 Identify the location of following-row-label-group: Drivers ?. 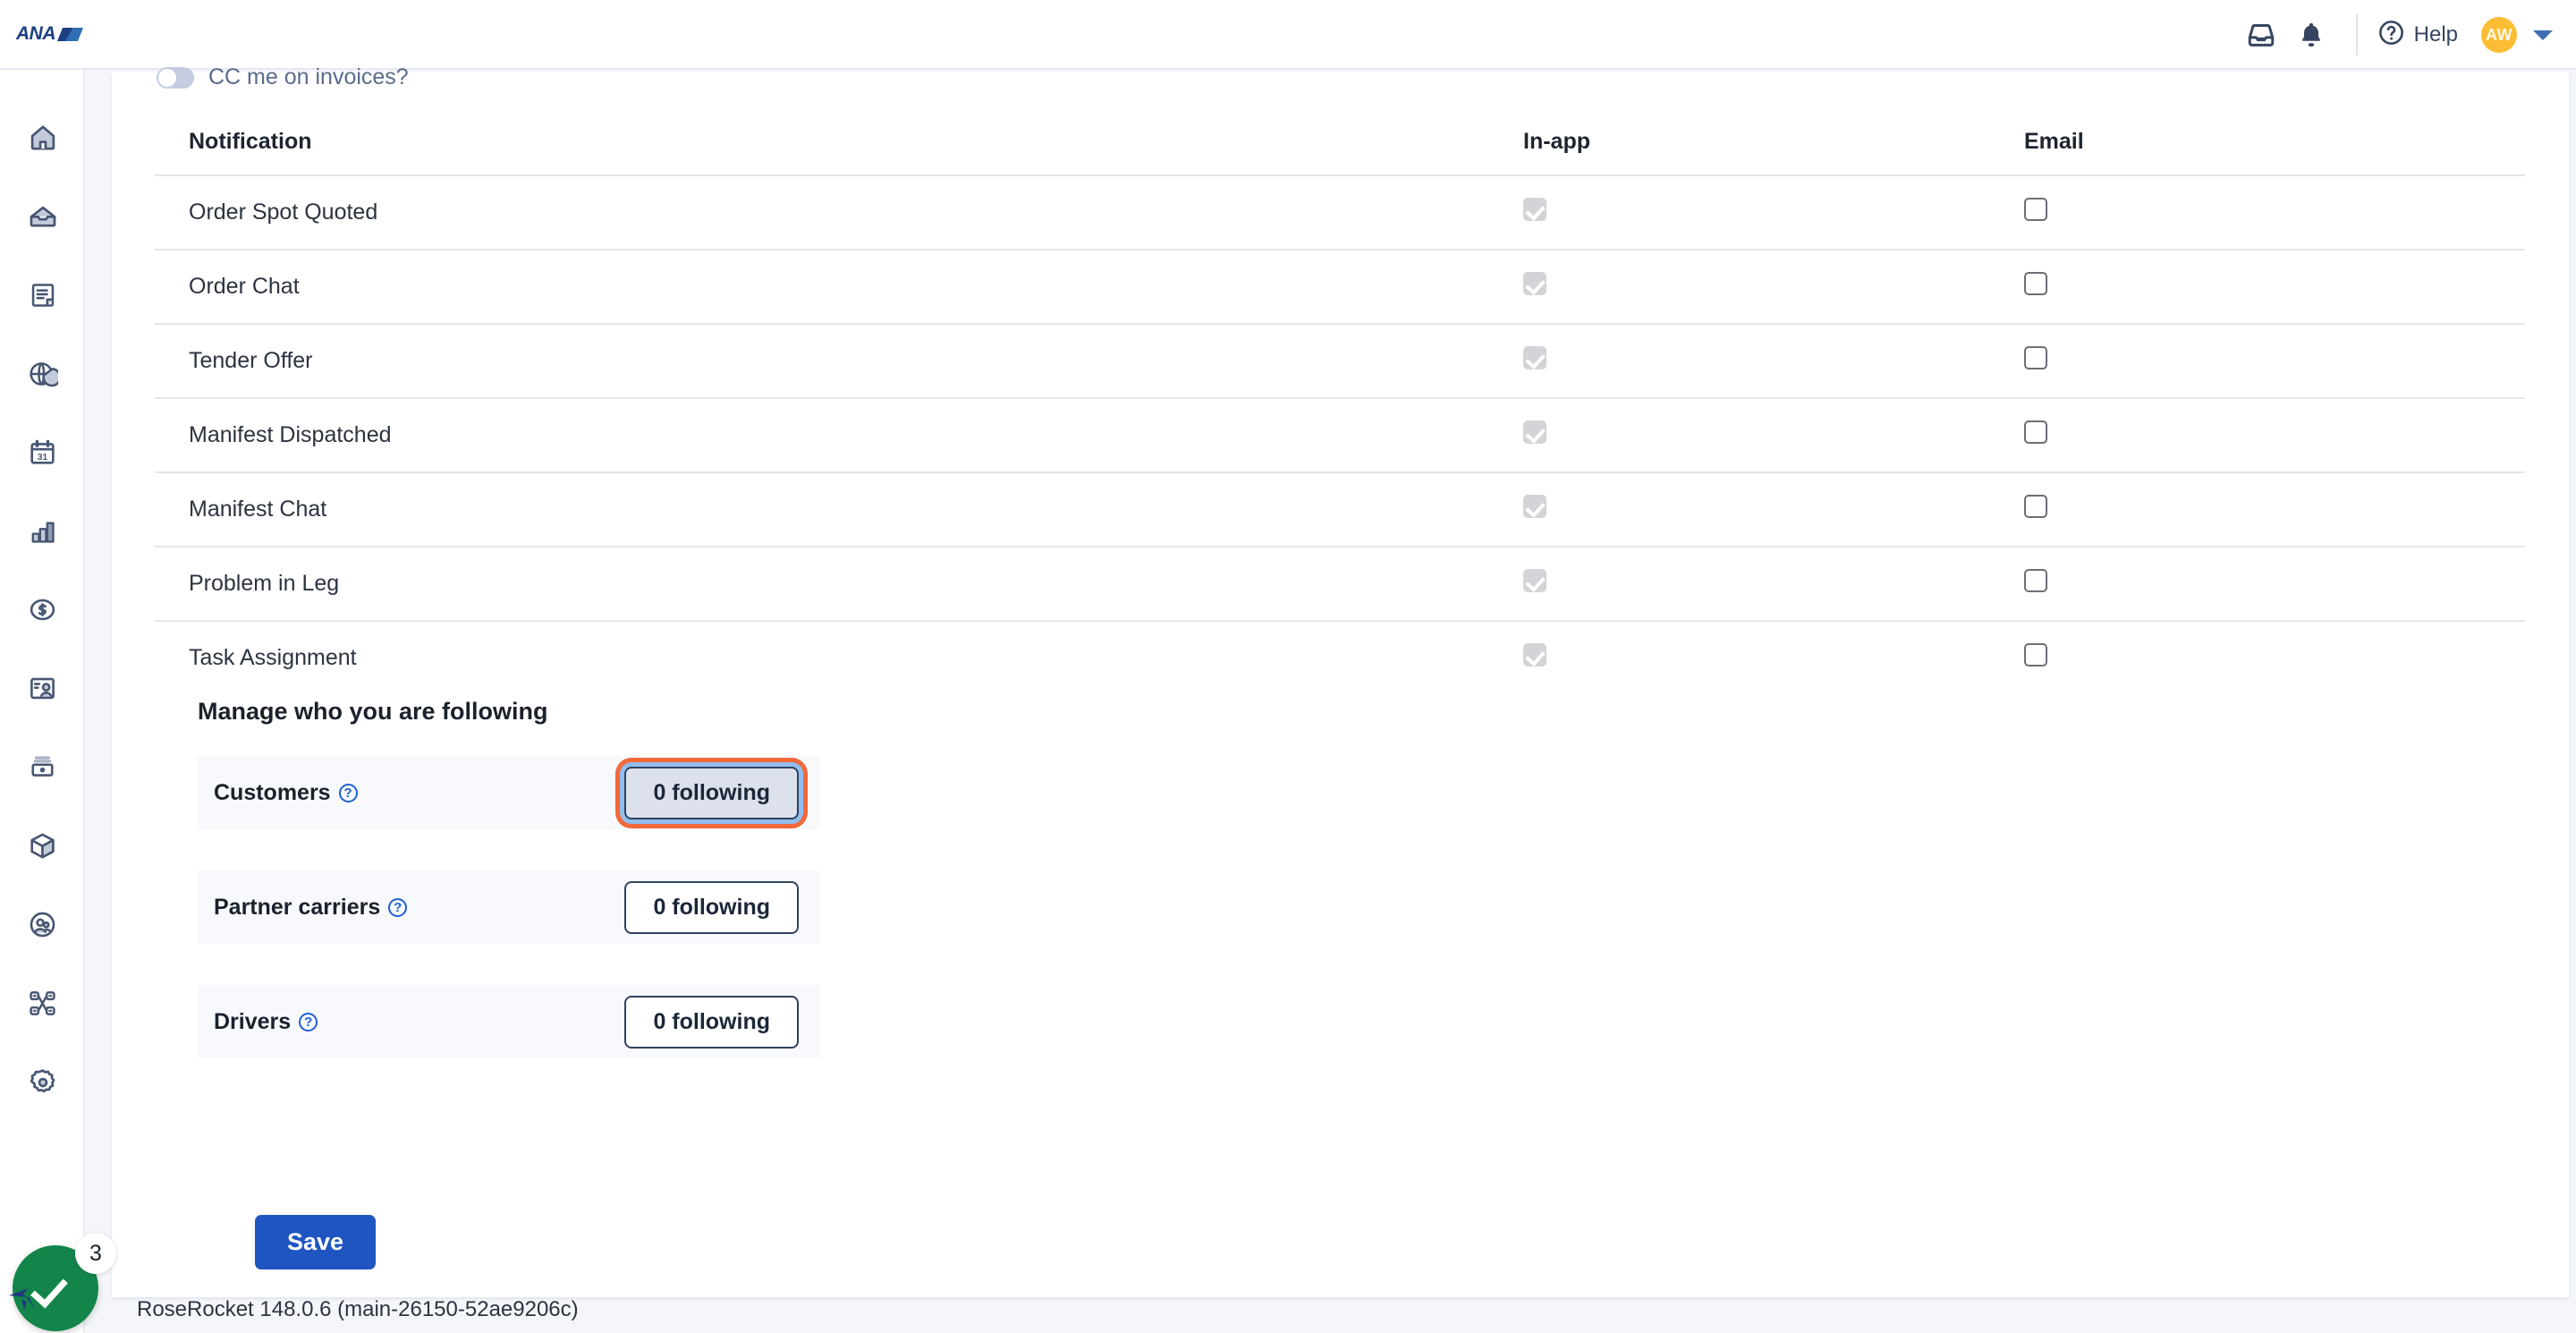
(266, 1022).